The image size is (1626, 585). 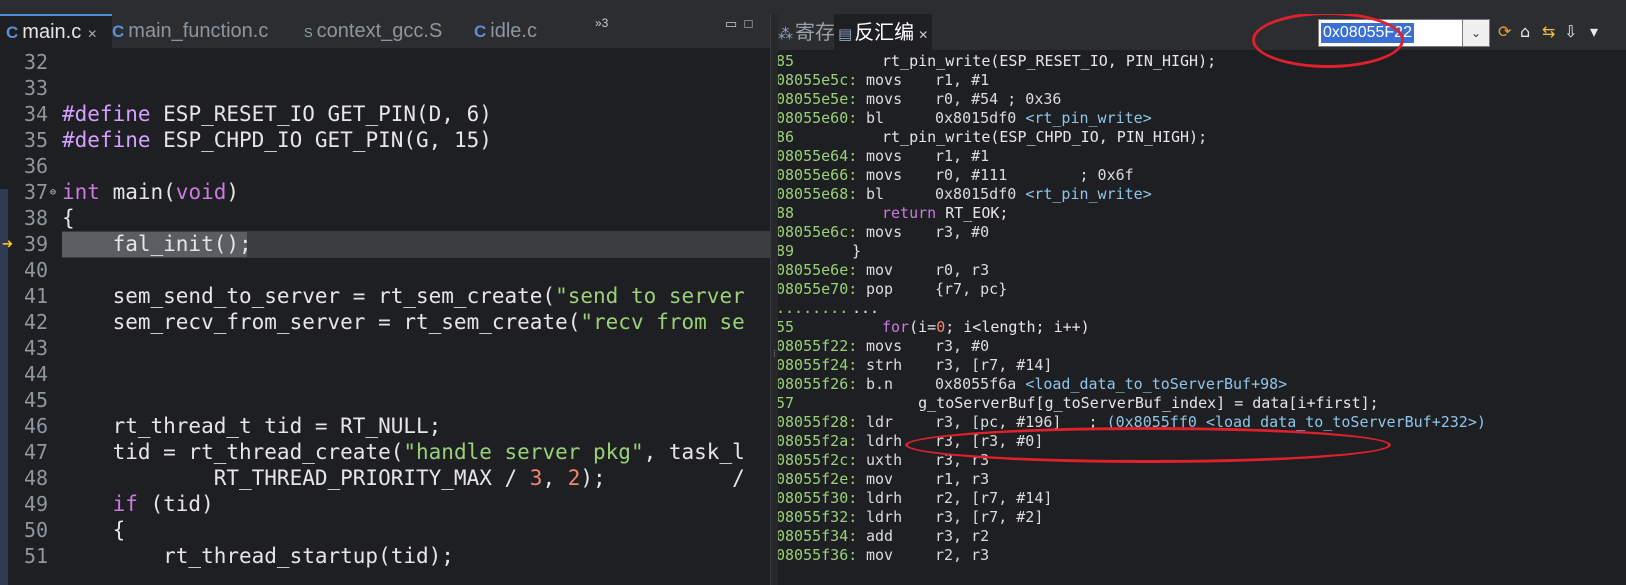 What do you see at coordinates (36, 530) in the screenshot?
I see `line-number: 50` at bounding box center [36, 530].